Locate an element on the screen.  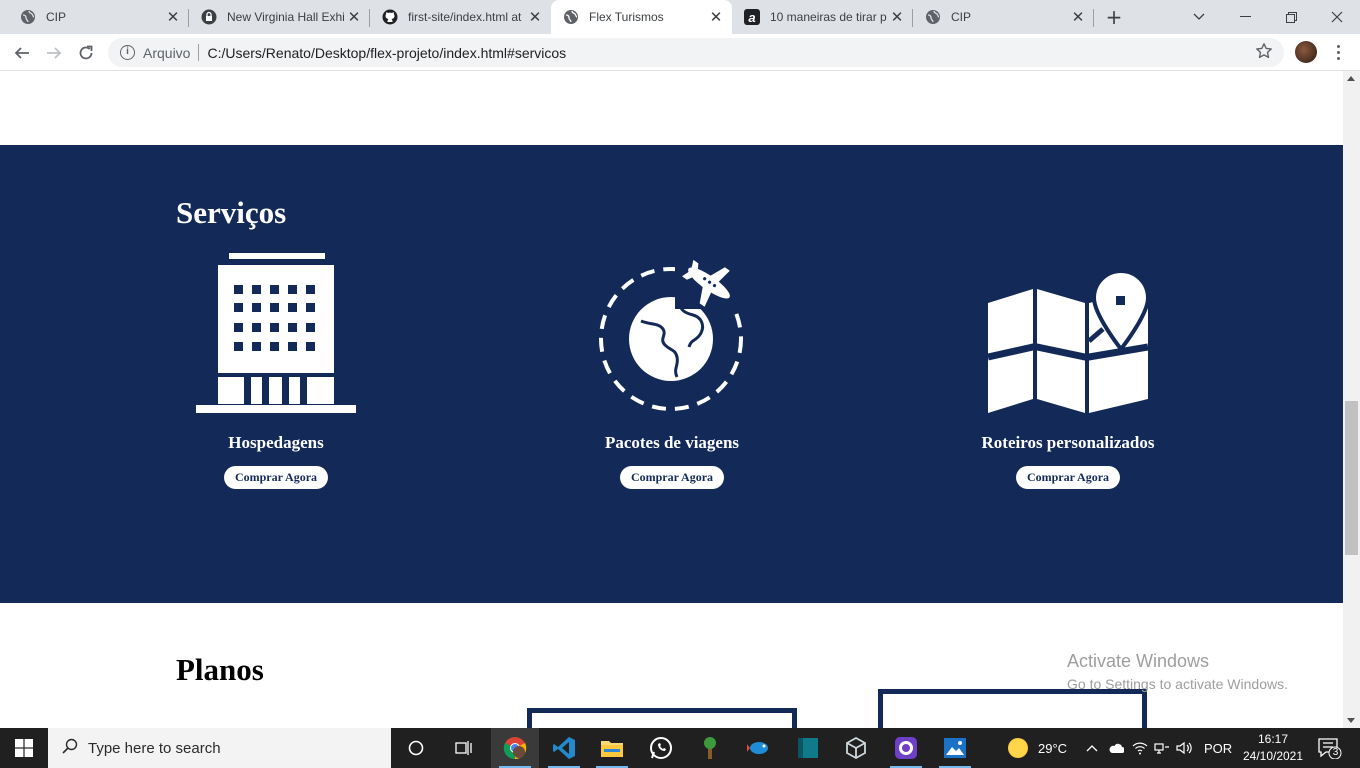
tab-search-button is located at coordinates (1199, 17).